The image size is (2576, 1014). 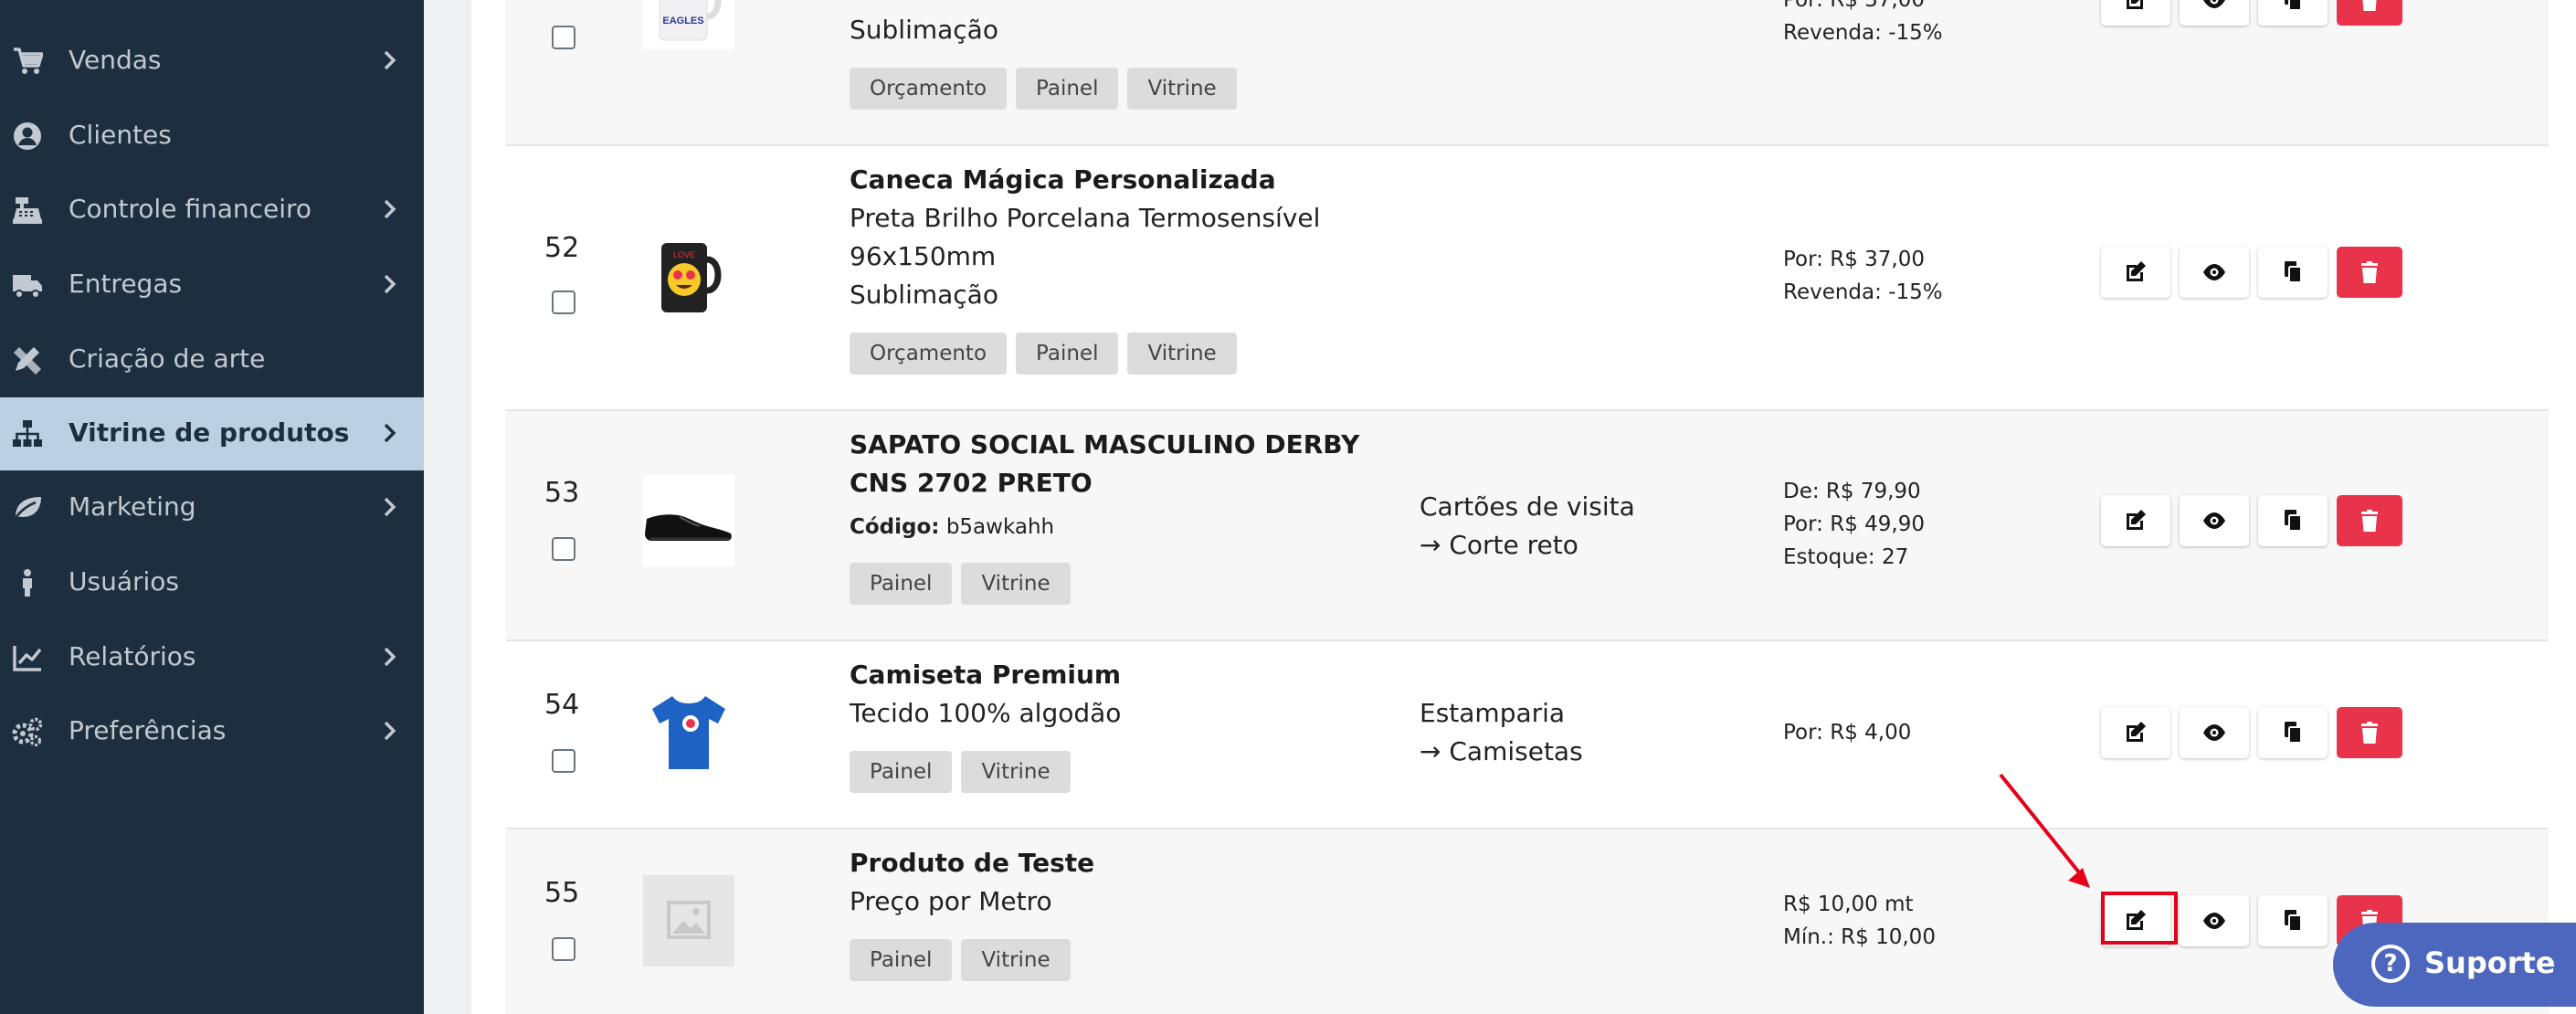 I want to click on product-code: Código: b5awkahh, so click(x=952, y=527).